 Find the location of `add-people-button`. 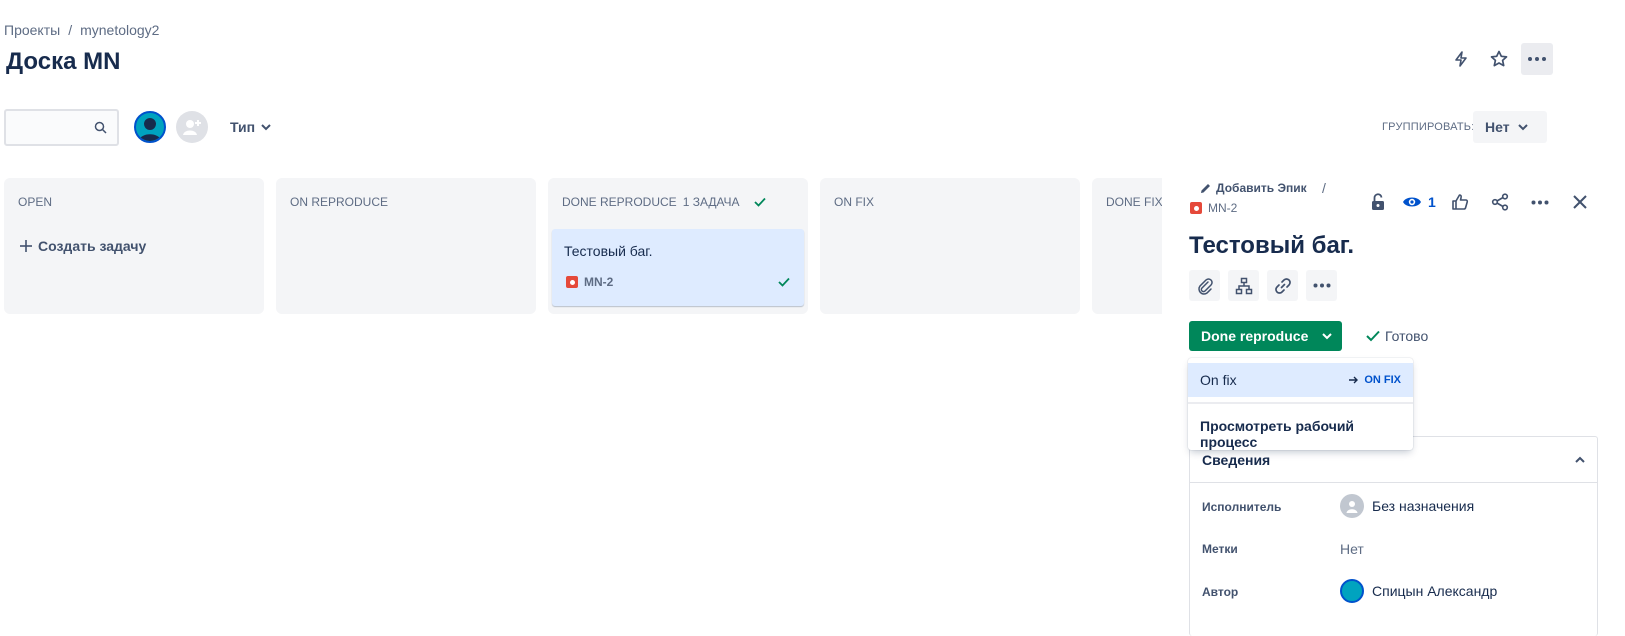

add-people-button is located at coordinates (192, 127).